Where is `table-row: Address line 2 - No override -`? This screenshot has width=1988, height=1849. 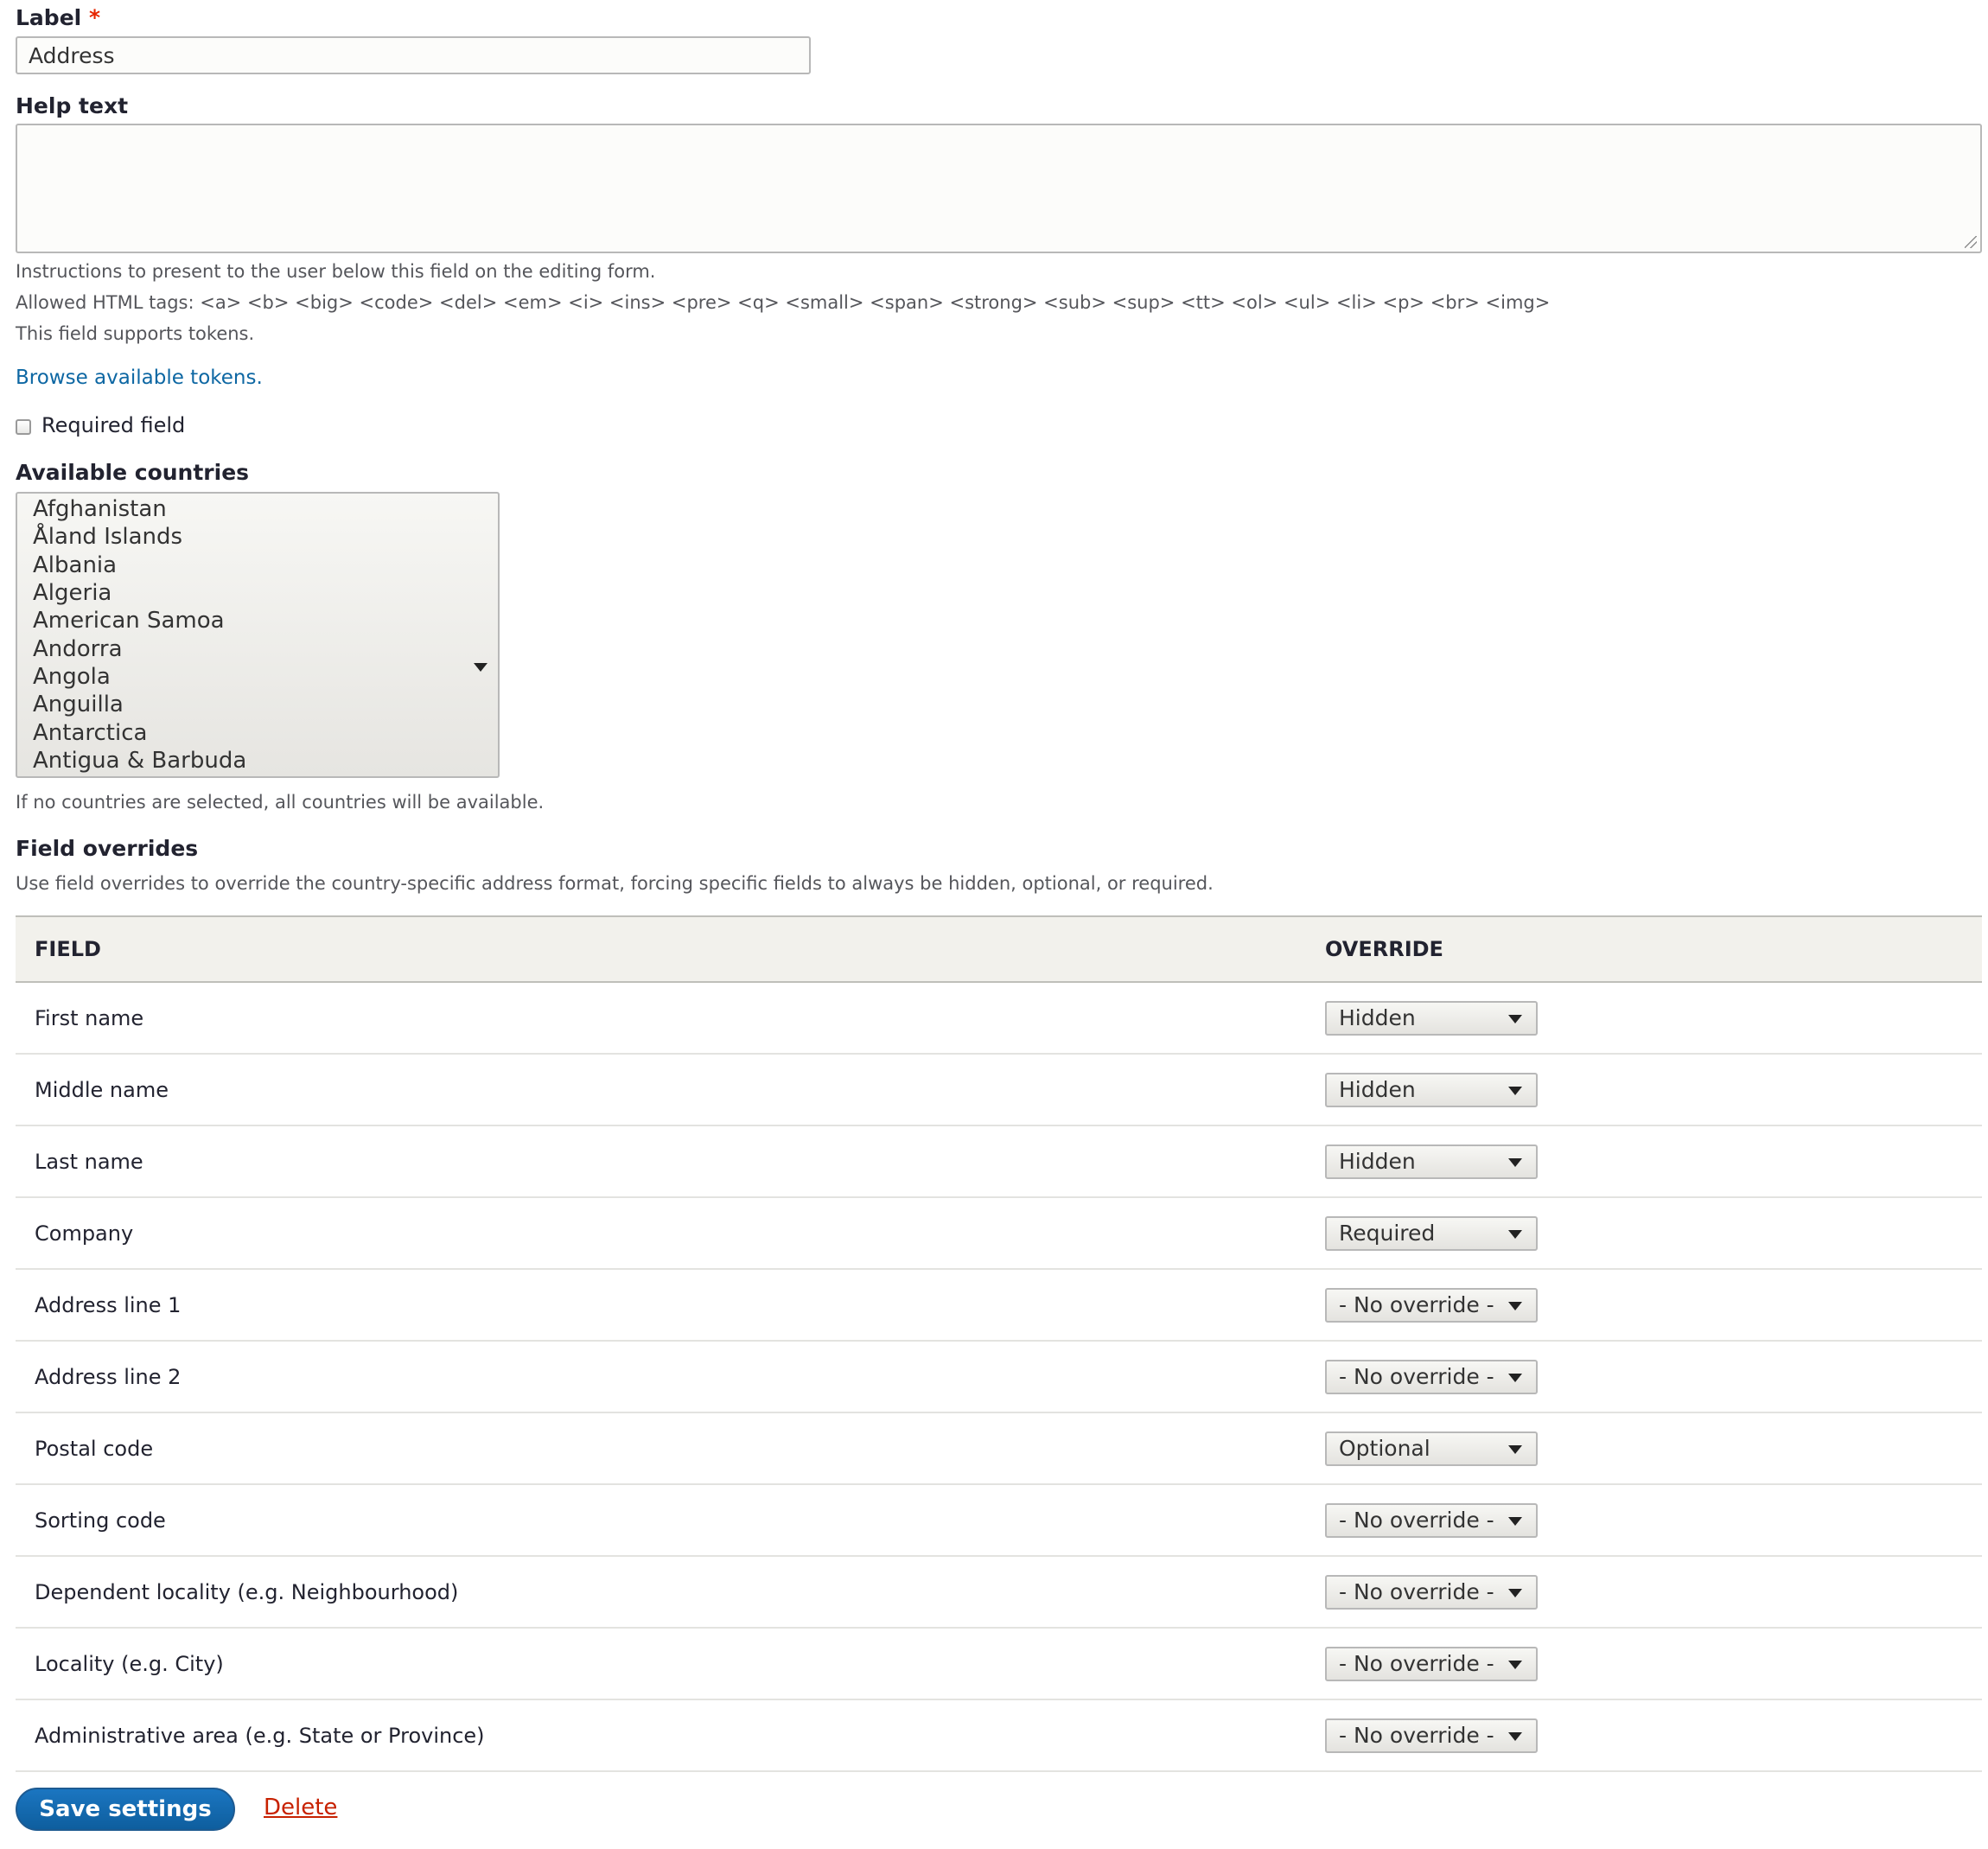 table-row: Address line 2 - No override - is located at coordinates (999, 1377).